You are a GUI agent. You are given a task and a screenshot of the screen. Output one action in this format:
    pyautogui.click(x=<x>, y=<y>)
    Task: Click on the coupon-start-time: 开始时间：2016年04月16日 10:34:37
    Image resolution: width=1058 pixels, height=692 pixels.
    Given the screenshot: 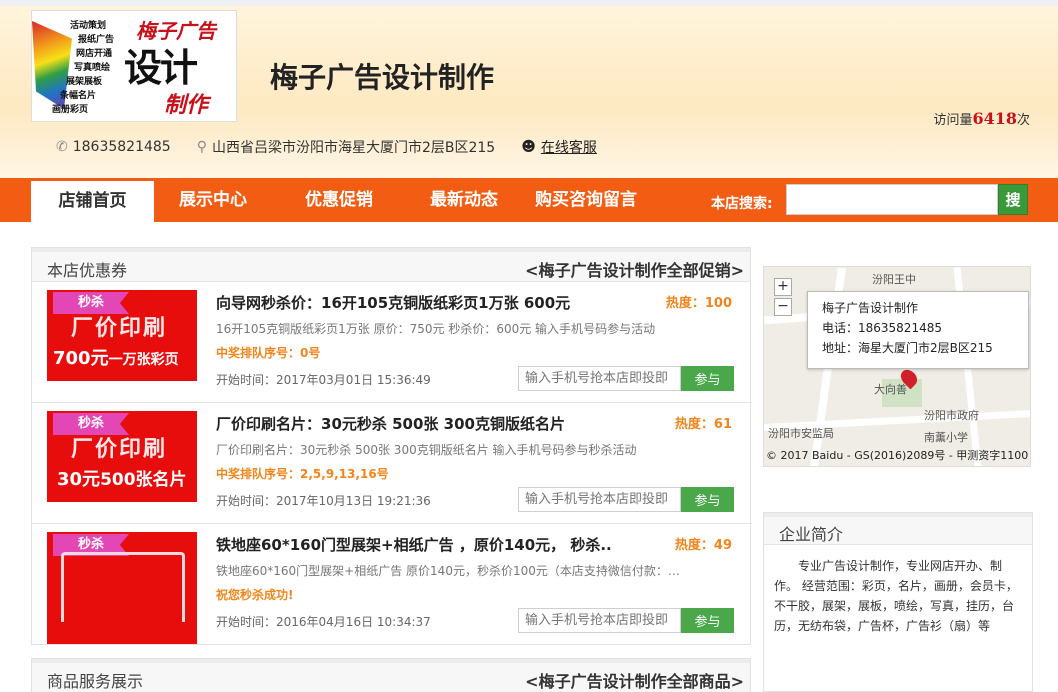 What is the action you would take?
    pyautogui.click(x=323, y=622)
    